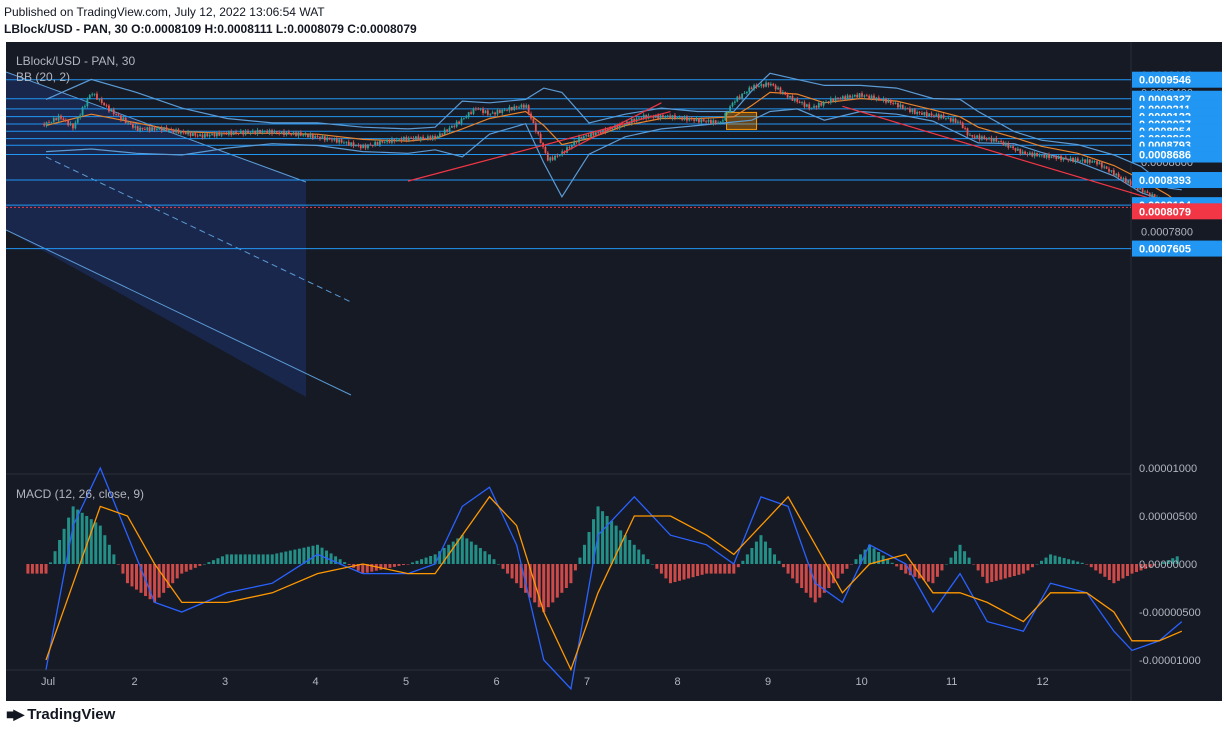  Describe the element at coordinates (43, 77) in the screenshot. I see `bb-legend: BB (20, 2)` at that location.